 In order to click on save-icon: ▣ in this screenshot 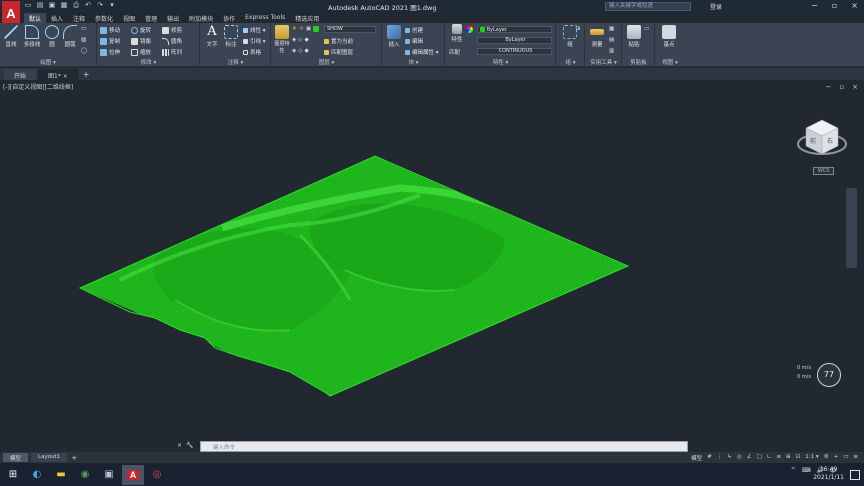, I will do `click(52, 5)`.